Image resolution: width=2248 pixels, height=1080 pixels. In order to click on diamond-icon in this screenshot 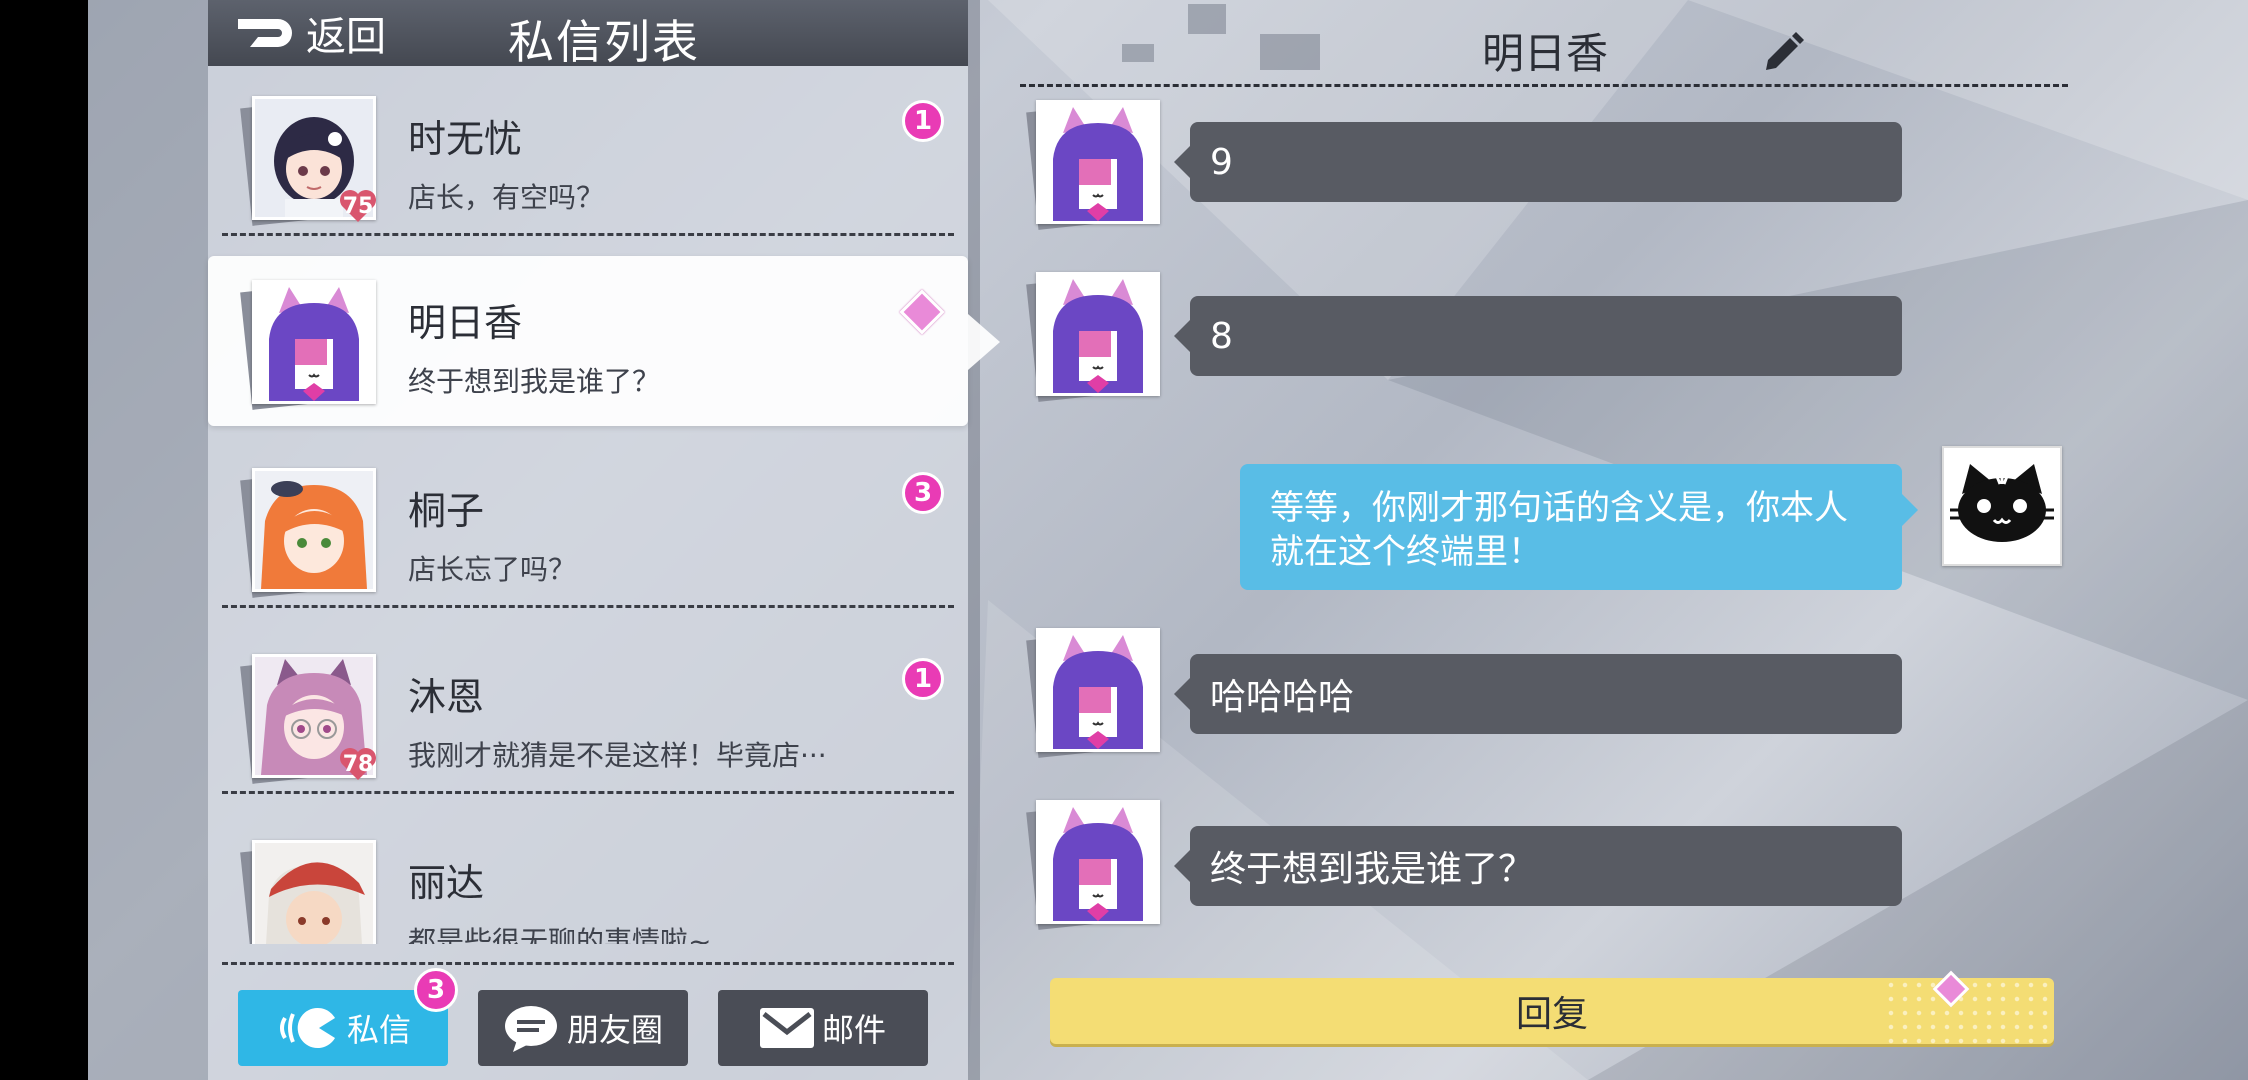, I will do `click(922, 312)`.